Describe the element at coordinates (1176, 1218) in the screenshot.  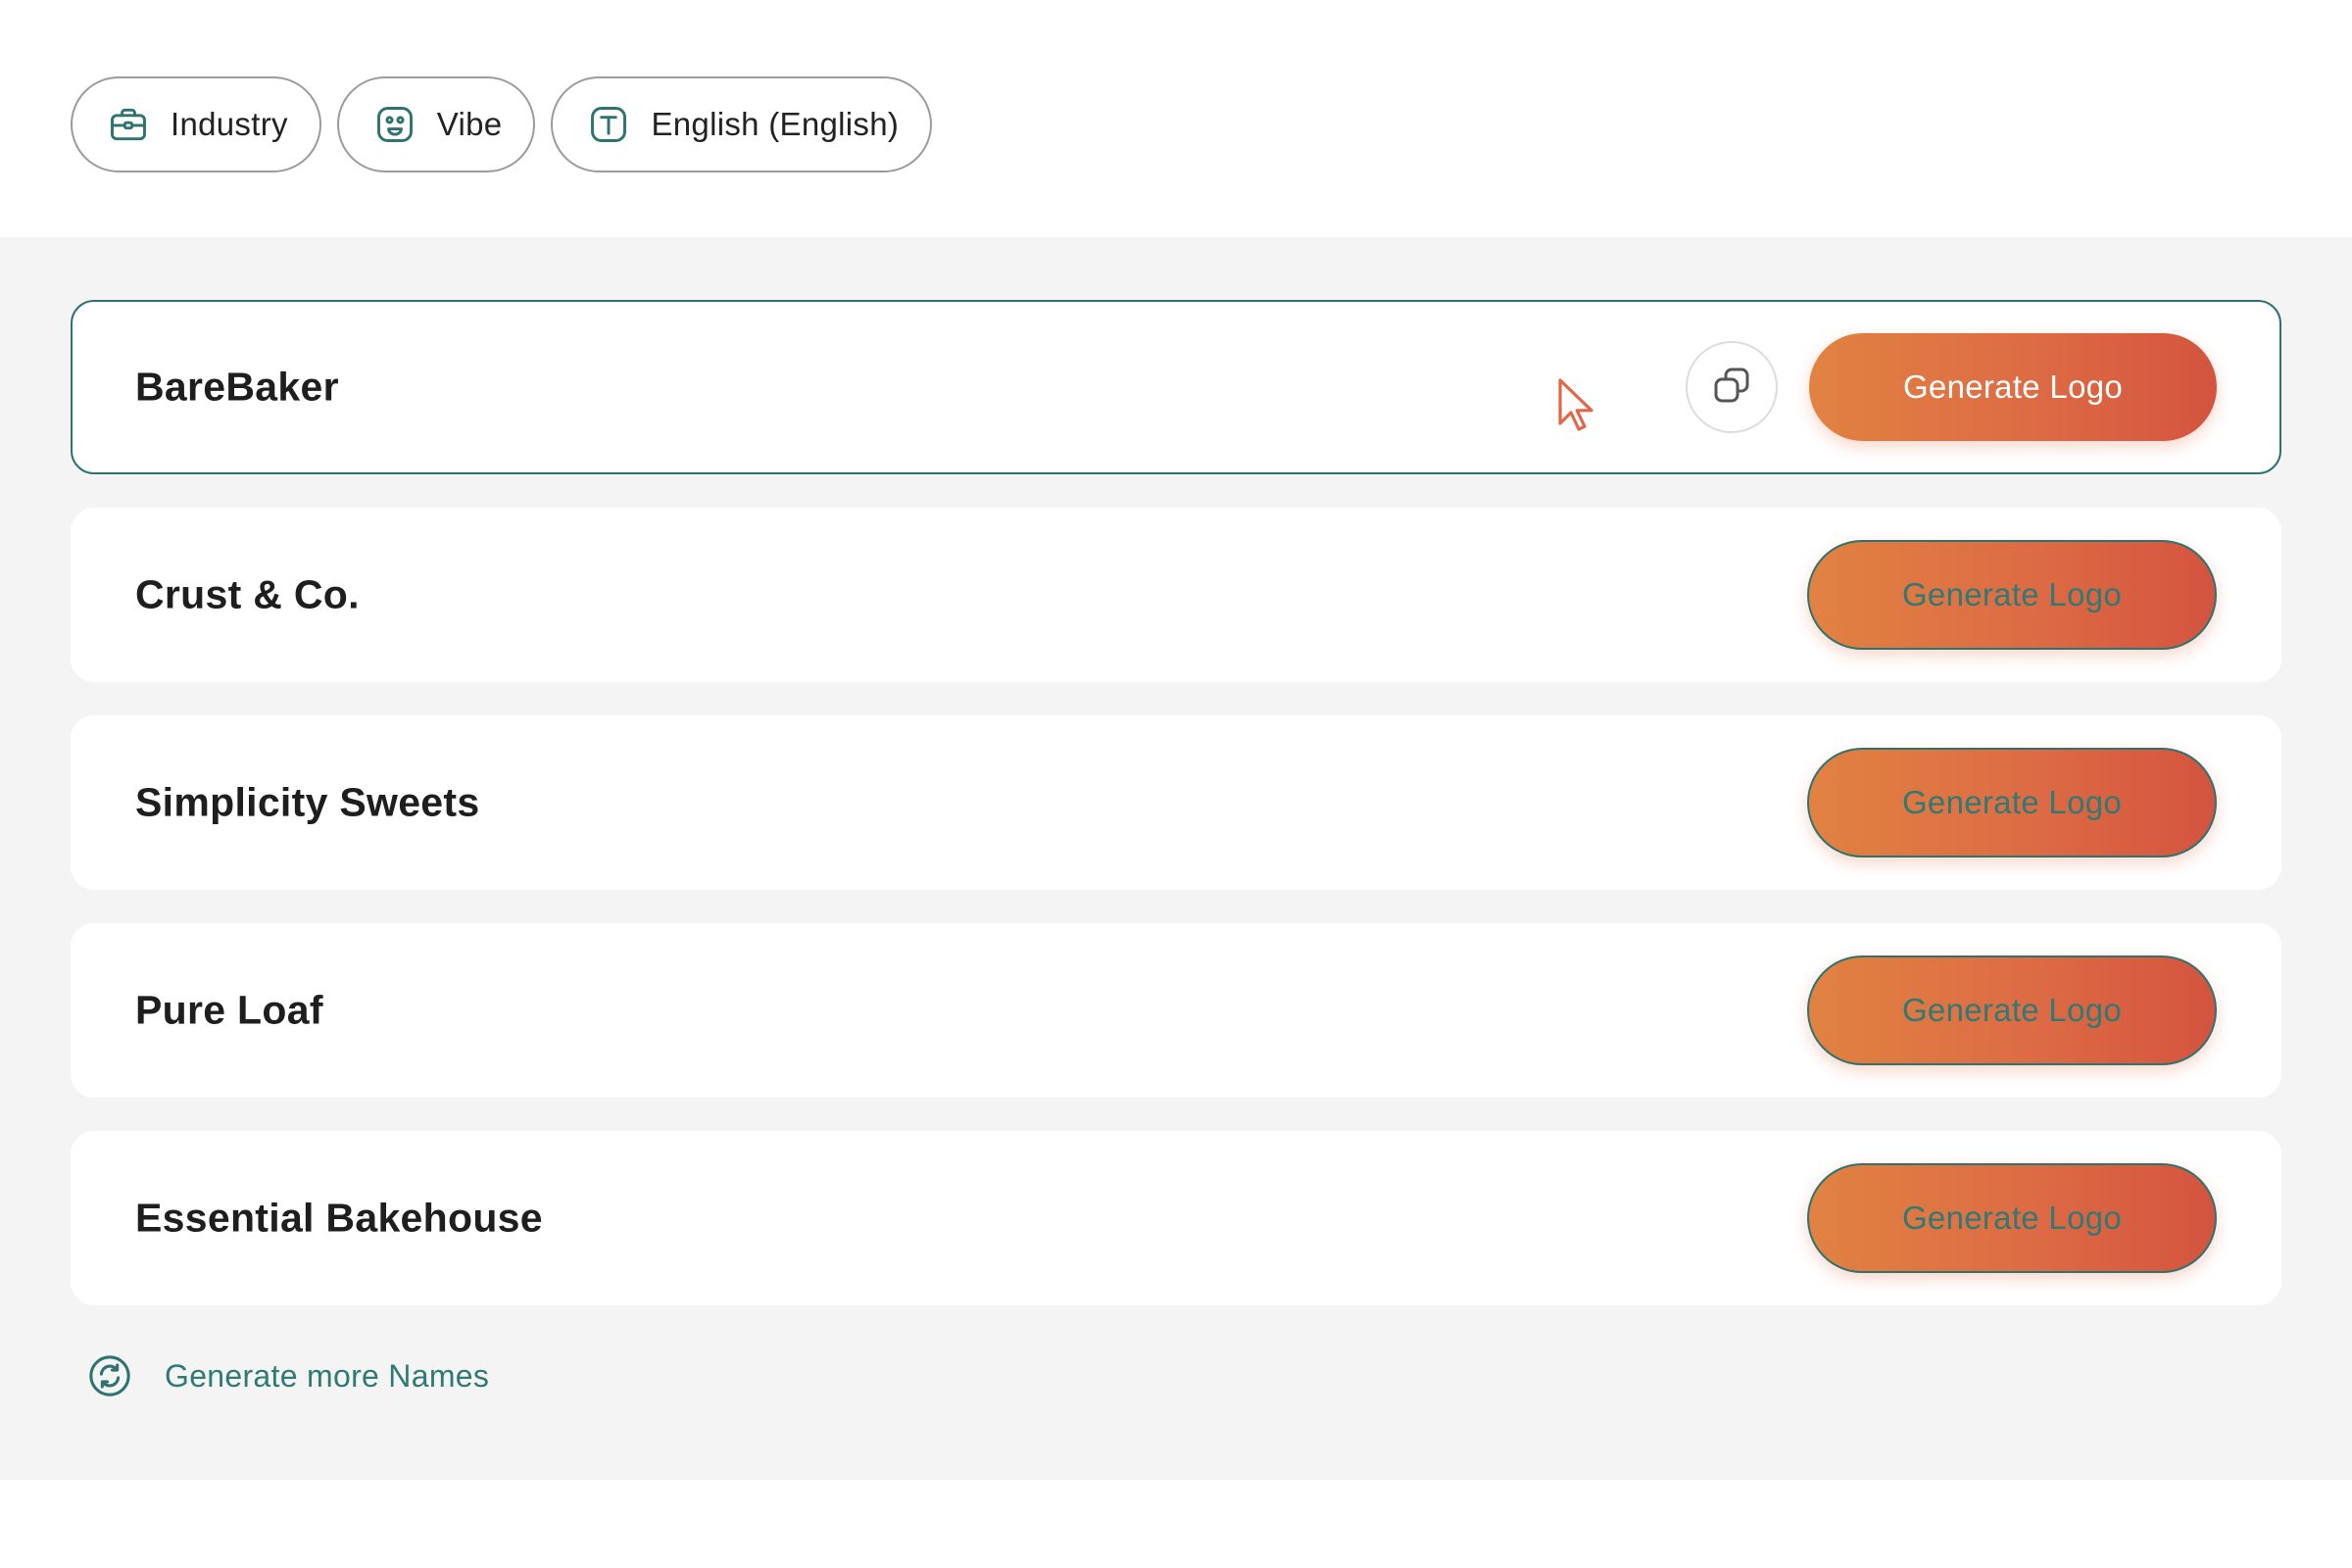
I see `name-card: Essential Bakehouse Generate Logo` at that location.